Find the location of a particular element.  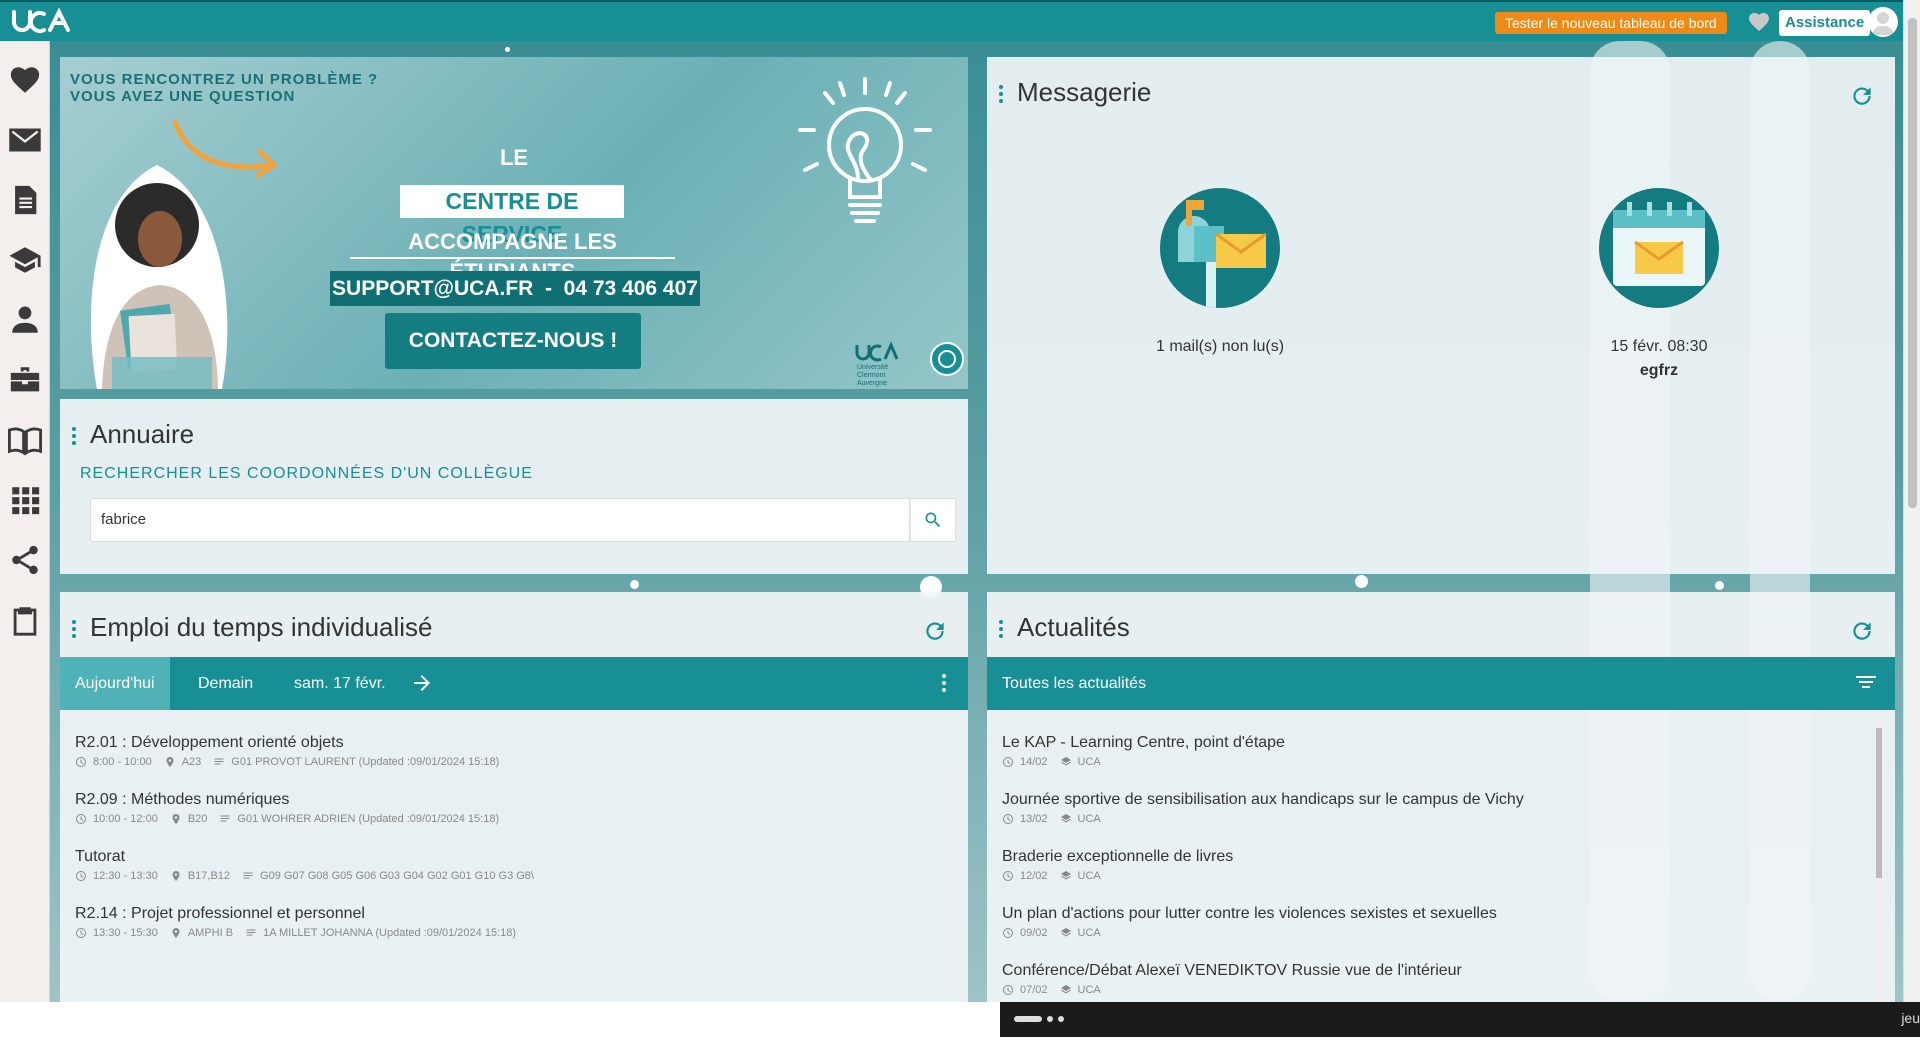

uca-footer-logos: Université Clermont Auvergne is located at coordinates (909, 364).